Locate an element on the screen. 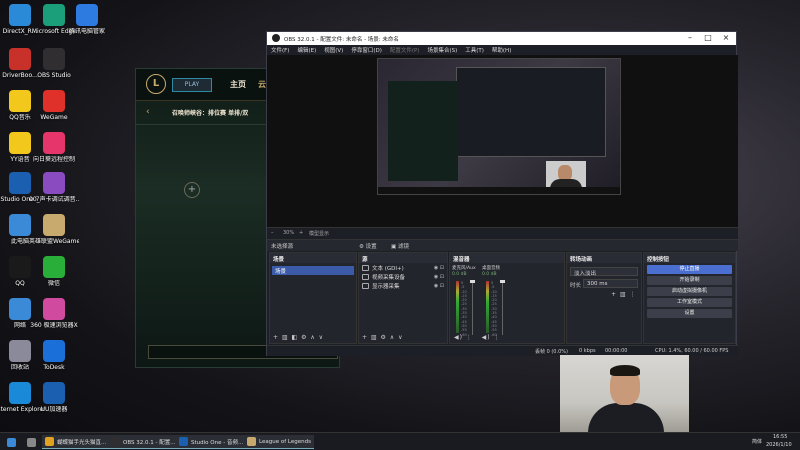  settings-button: 设置 is located at coordinates (689, 313).